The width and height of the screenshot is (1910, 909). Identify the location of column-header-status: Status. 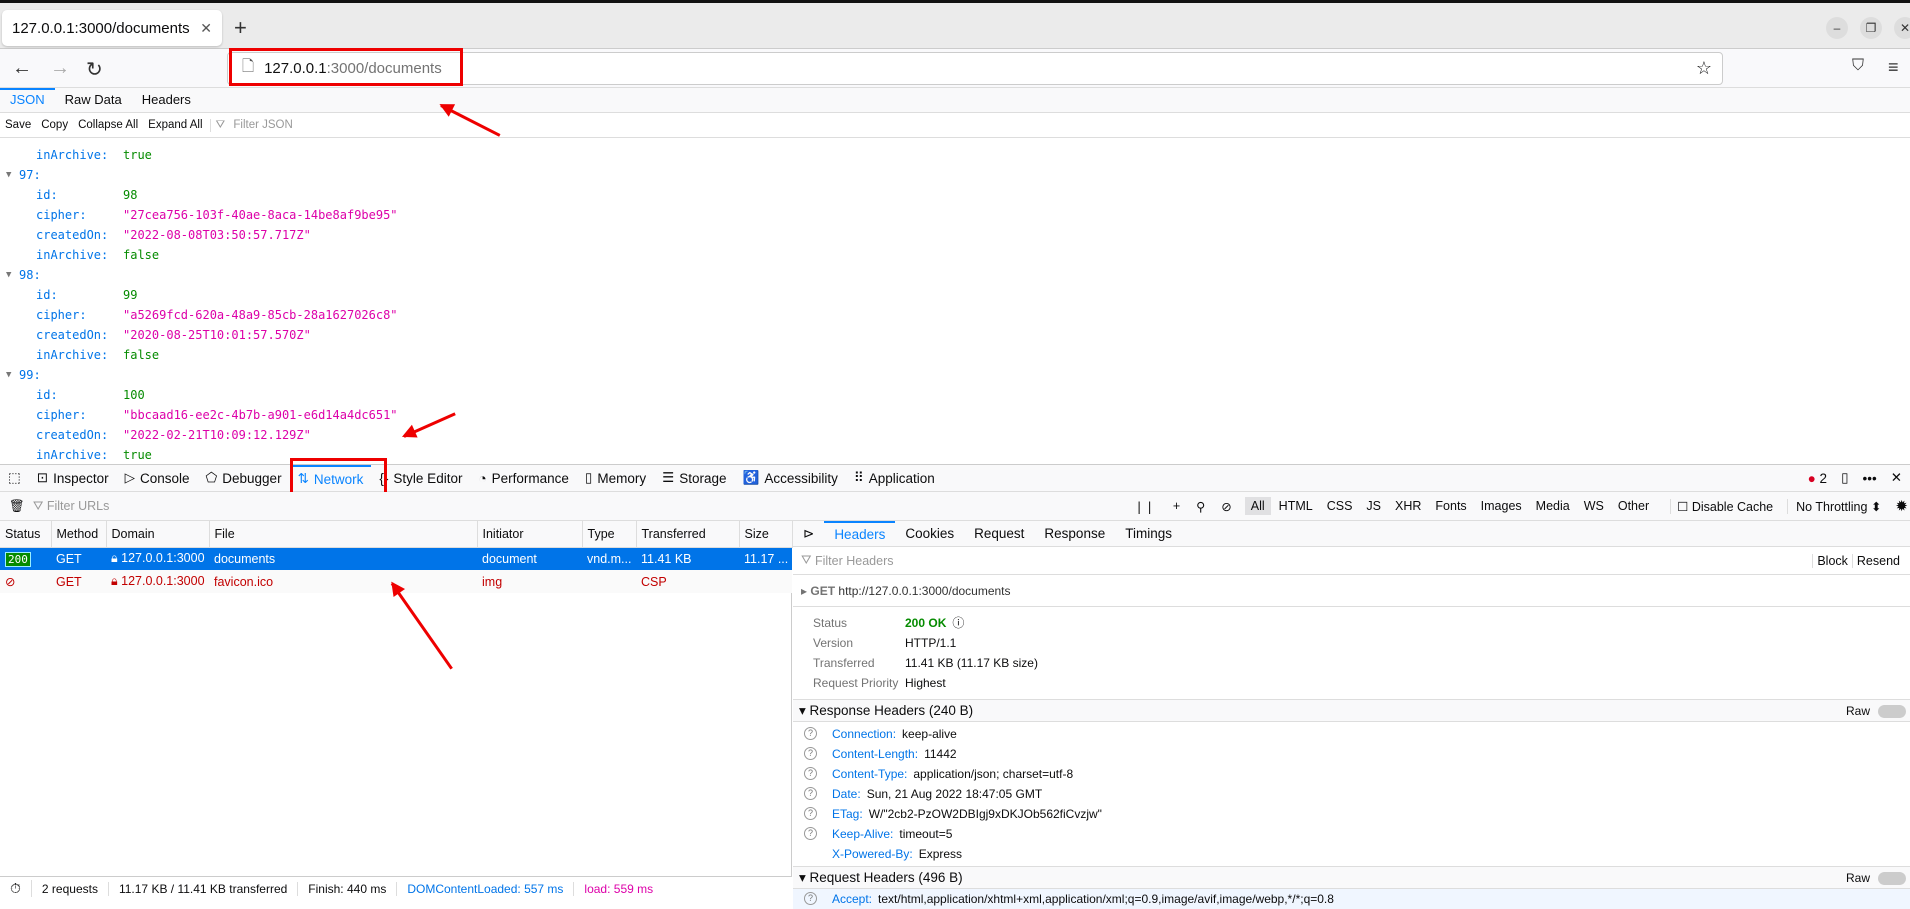
(26, 534).